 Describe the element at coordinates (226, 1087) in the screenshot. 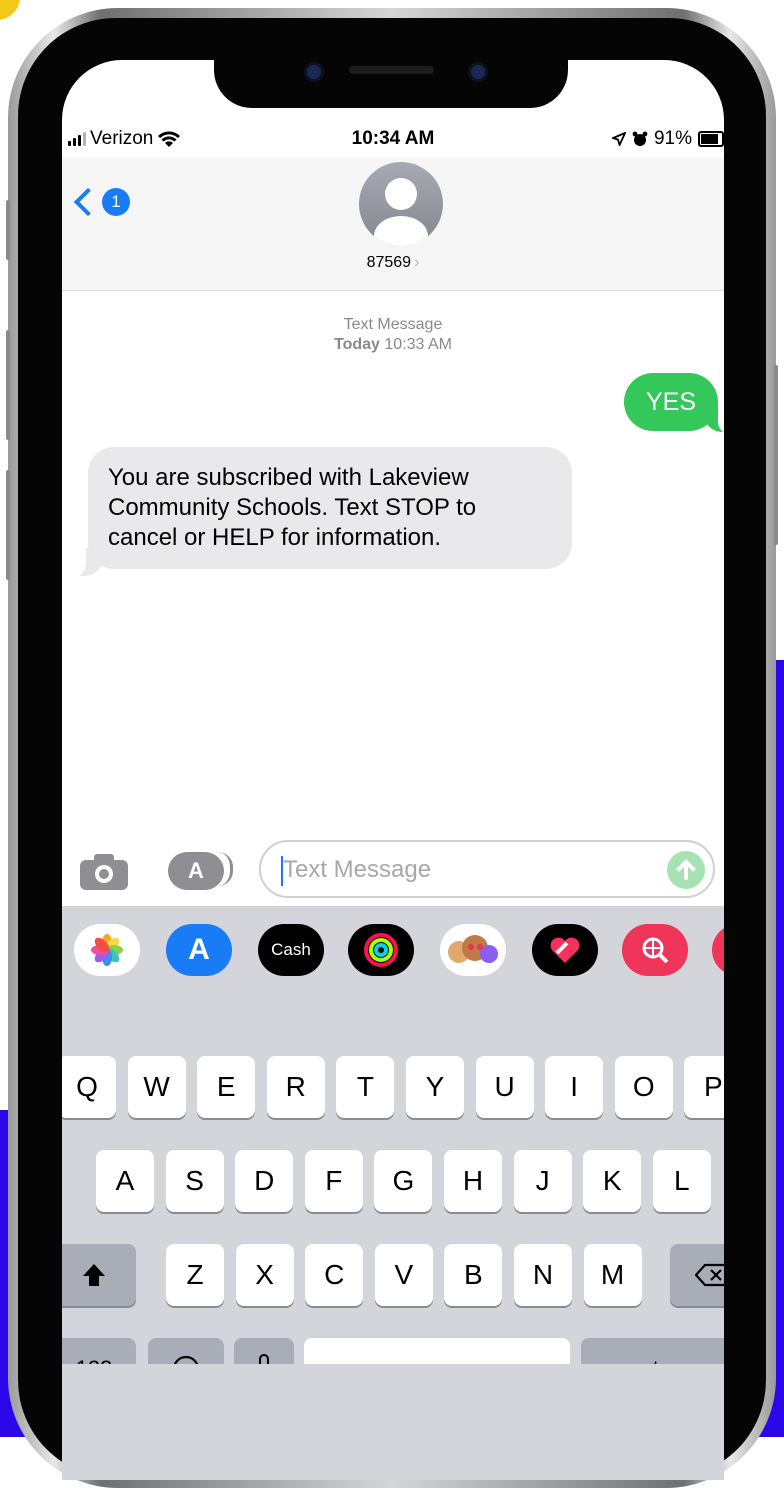

I see `key-e: E` at that location.